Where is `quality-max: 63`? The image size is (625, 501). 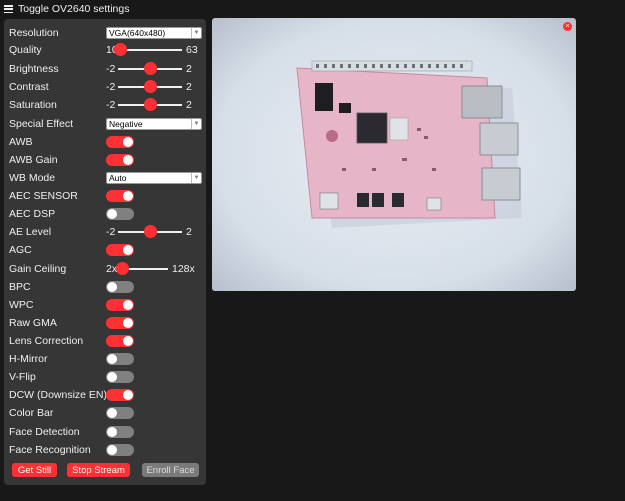
quality-max: 63 is located at coordinates (192, 50).